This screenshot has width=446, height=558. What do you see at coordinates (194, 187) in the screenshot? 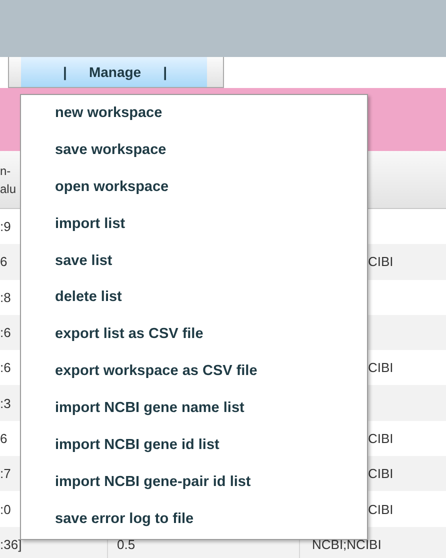
I see `menu-item: open workspace` at bounding box center [194, 187].